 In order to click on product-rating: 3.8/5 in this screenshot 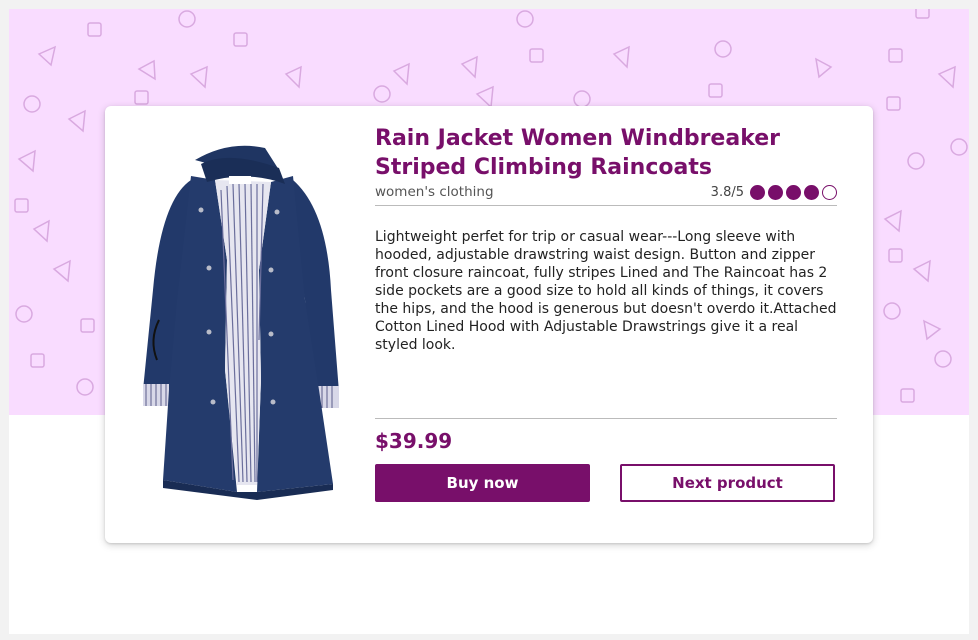, I will do `click(773, 192)`.